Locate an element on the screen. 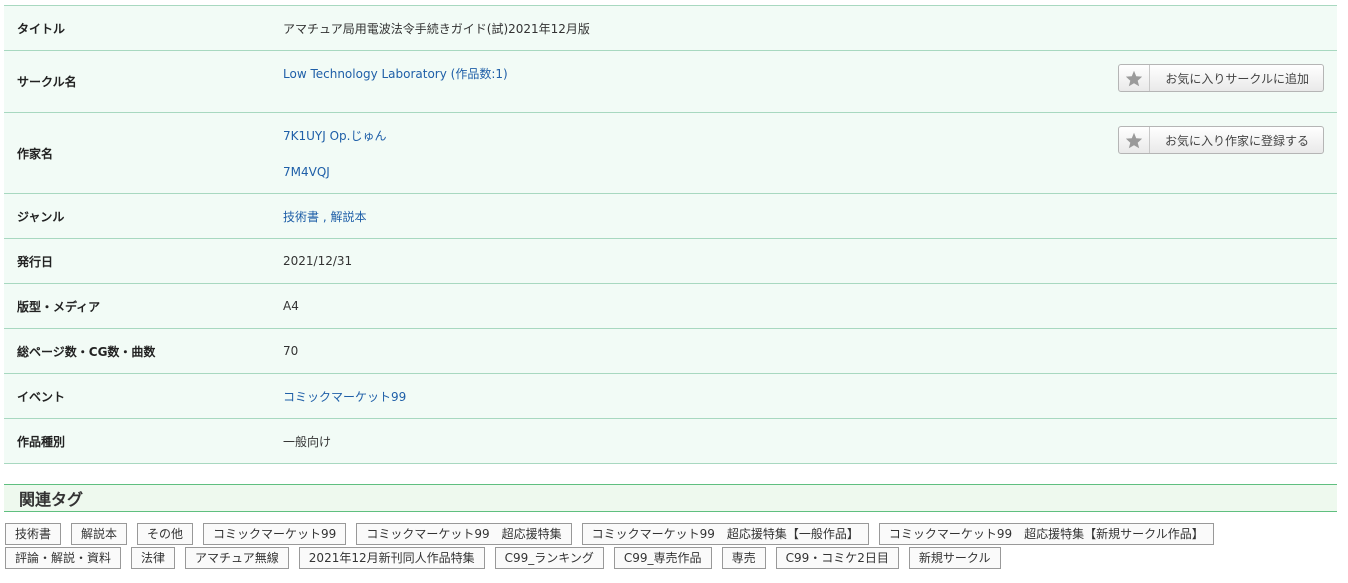 This screenshot has width=1348, height=583. tag-item: コミックマーケット99 超応援特集 is located at coordinates (464, 534).